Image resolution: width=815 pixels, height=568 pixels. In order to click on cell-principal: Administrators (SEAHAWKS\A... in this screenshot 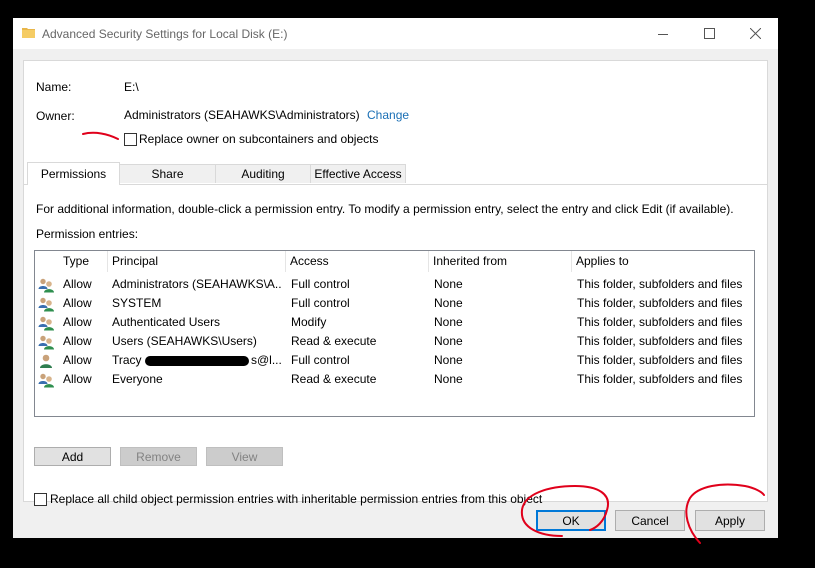, I will do `click(197, 284)`.